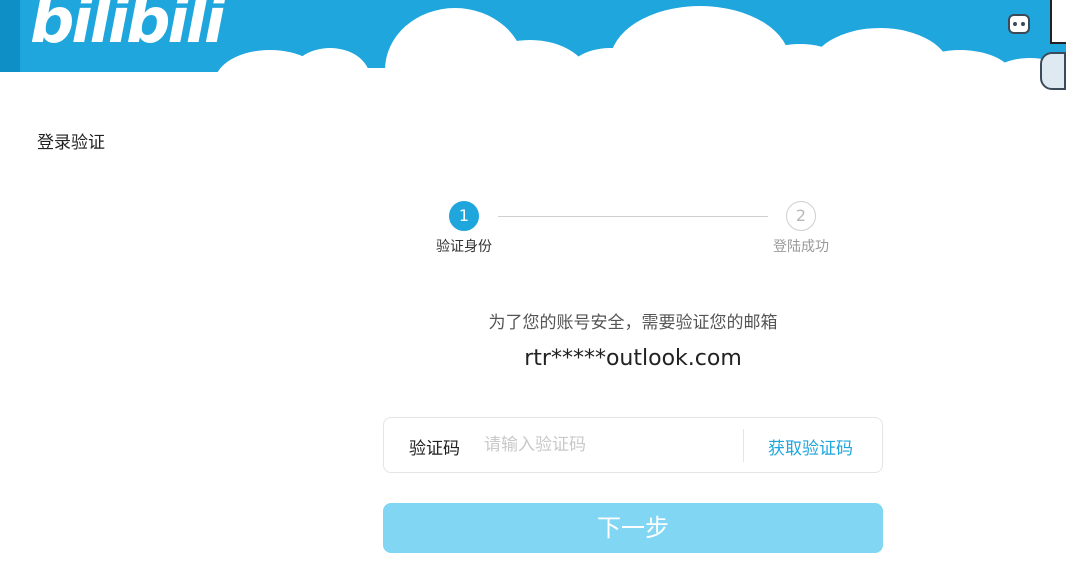 The height and width of the screenshot is (568, 1066). What do you see at coordinates (810, 446) in the screenshot?
I see `get-code-button: 获取验证码` at bounding box center [810, 446].